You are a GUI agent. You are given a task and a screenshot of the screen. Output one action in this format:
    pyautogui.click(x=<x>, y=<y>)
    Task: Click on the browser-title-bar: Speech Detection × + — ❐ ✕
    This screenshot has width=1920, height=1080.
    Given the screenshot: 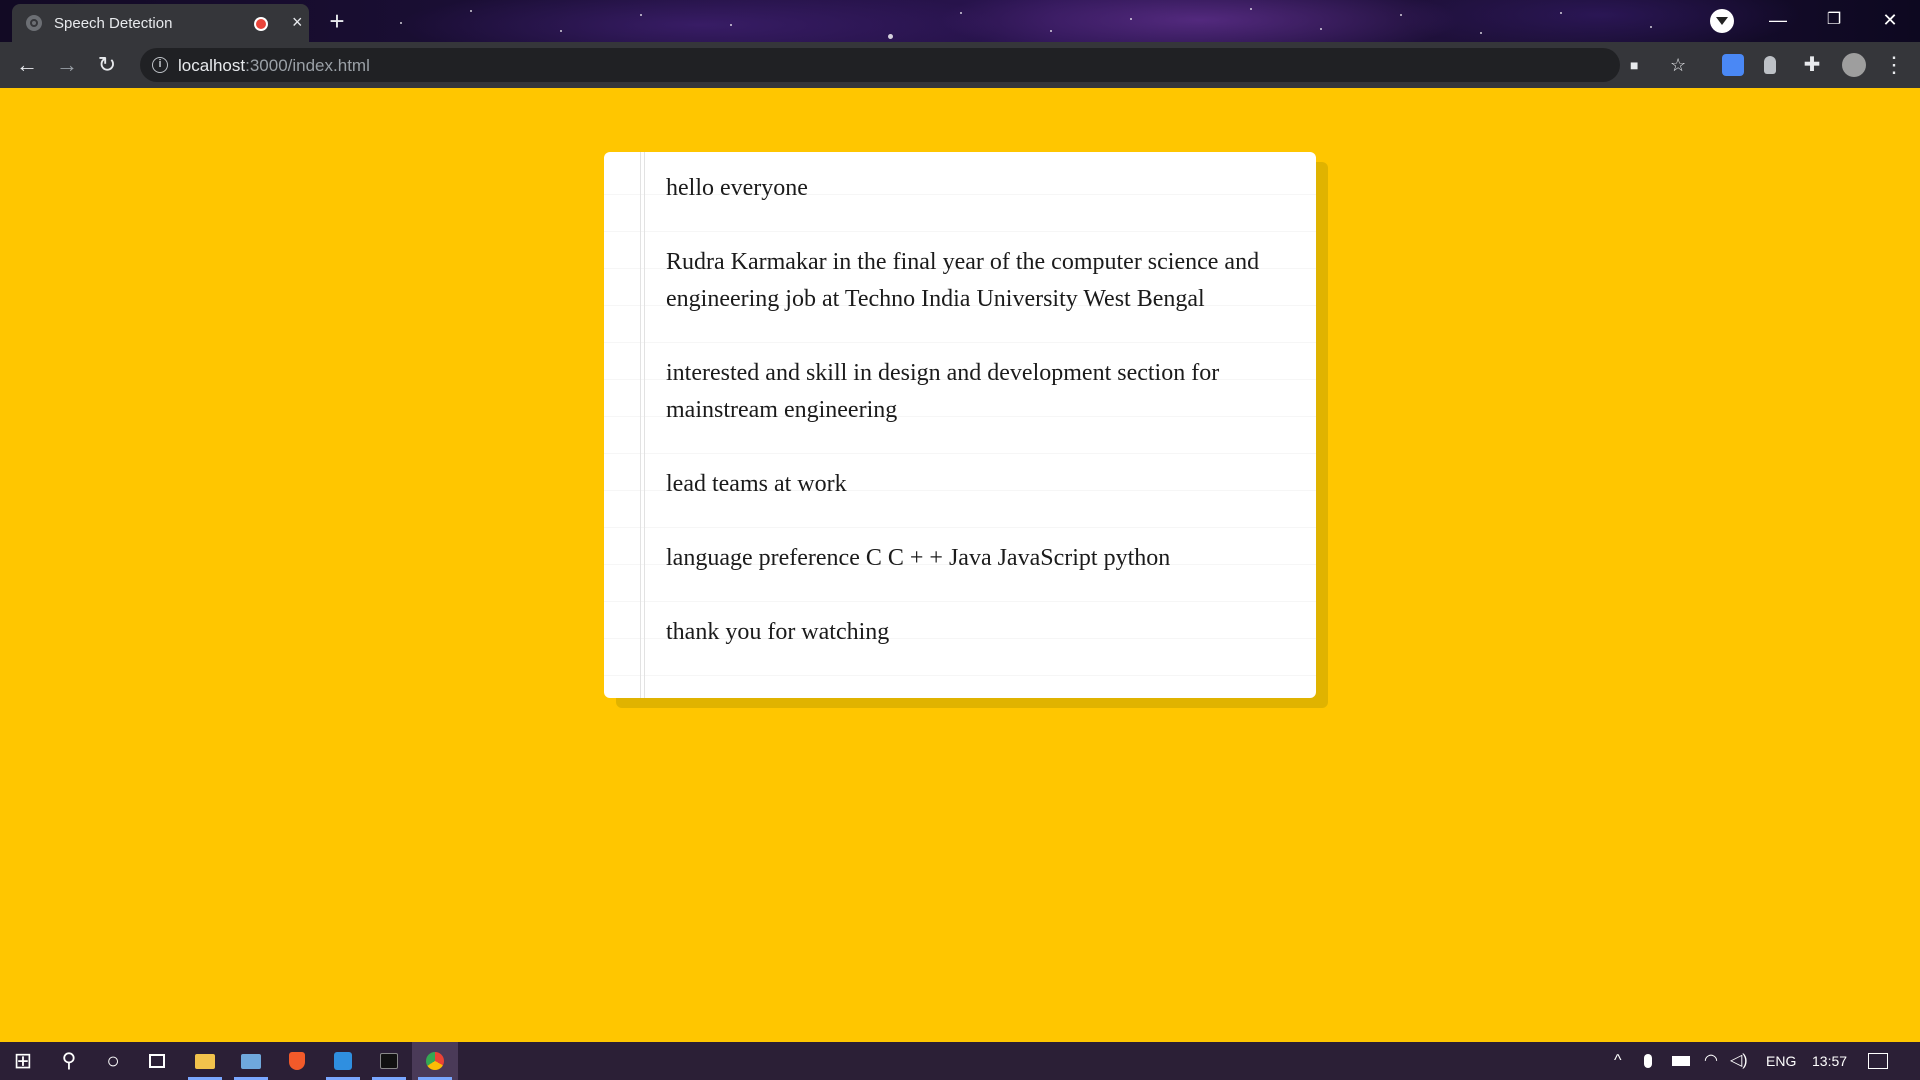 What is the action you would take?
    pyautogui.click(x=960, y=21)
    